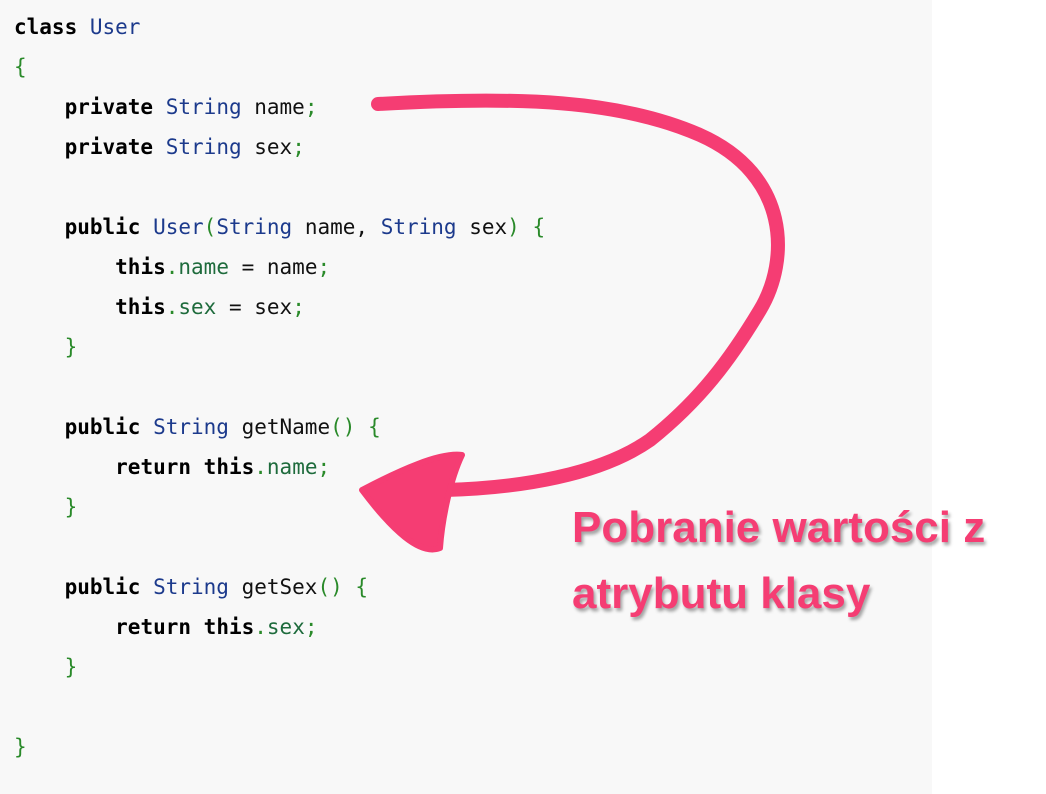 This screenshot has height=794, width=1046. Describe the element at coordinates (412, 502) in the screenshot. I see `arrow-head` at that location.